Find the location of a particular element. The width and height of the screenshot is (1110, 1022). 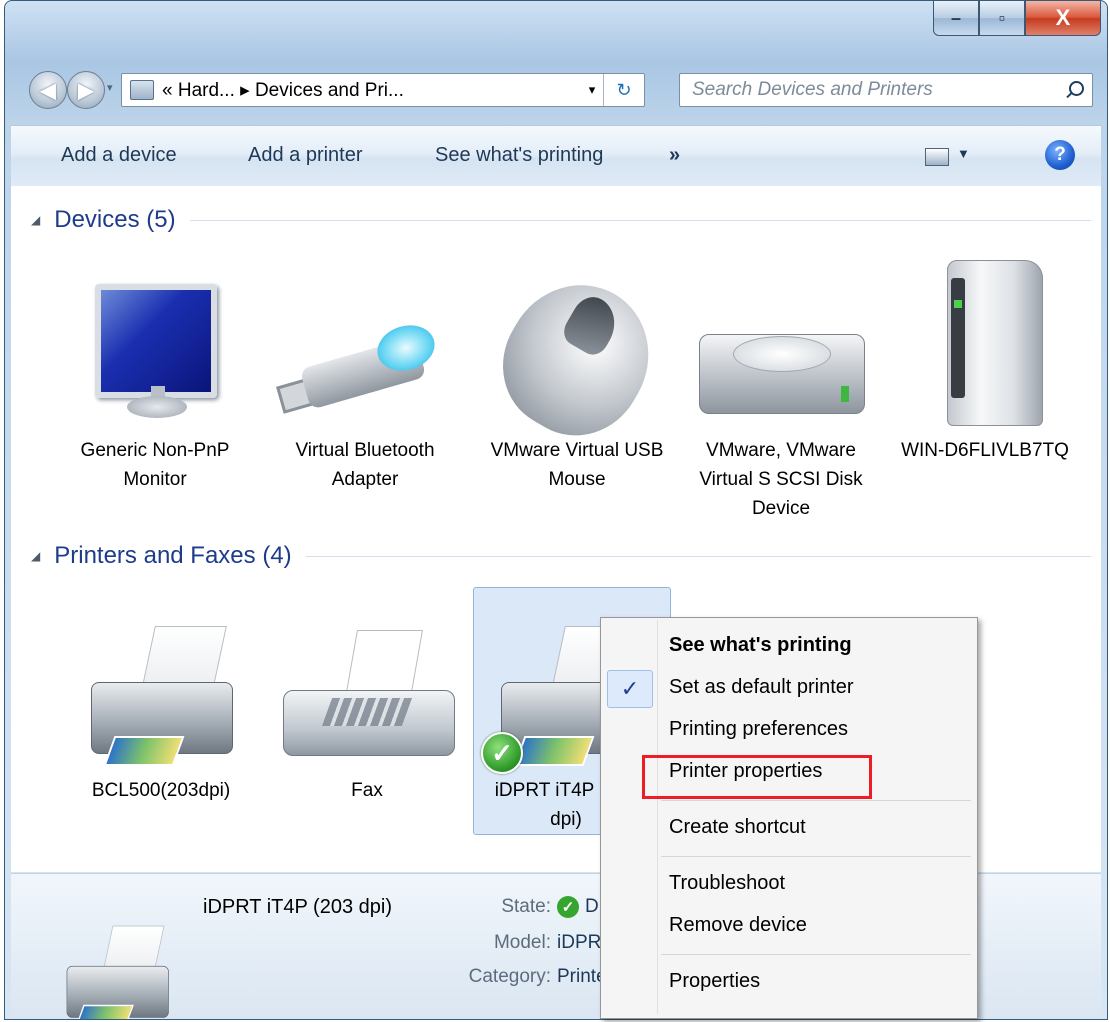

device-label: VMware Virtual USB Mouse is located at coordinates (577, 465).